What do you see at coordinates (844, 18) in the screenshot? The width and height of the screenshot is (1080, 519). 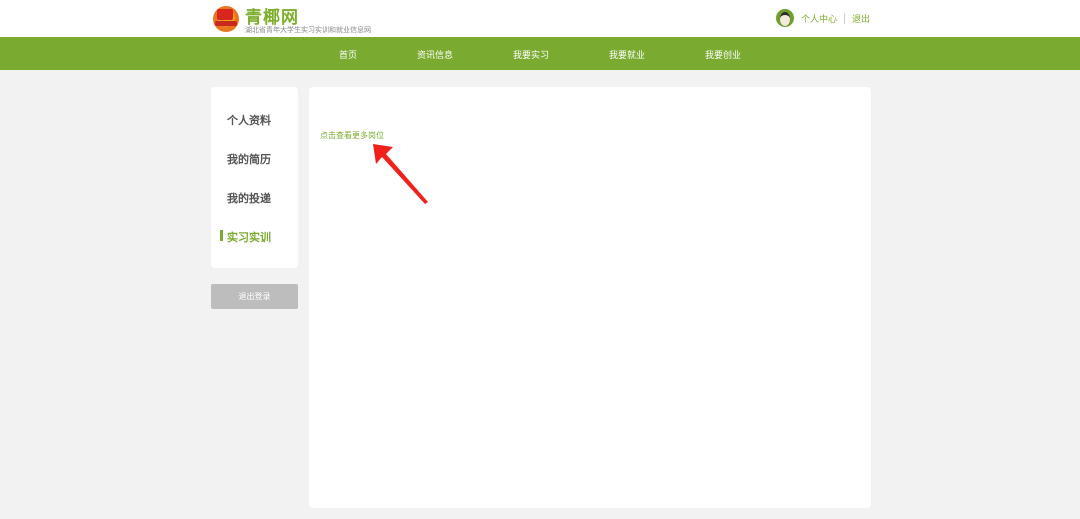 I see `header-divider` at bounding box center [844, 18].